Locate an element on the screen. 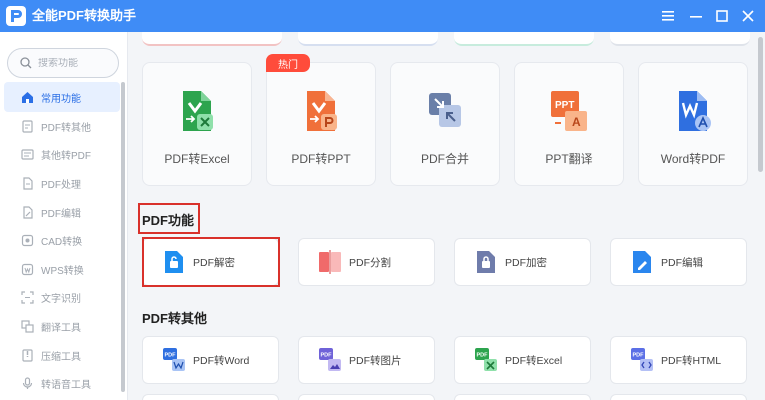 Image resolution: width=765 pixels, height=400 pixels. tool-card-pdf-to-image: PDF PDF转图片 is located at coordinates (366, 360).